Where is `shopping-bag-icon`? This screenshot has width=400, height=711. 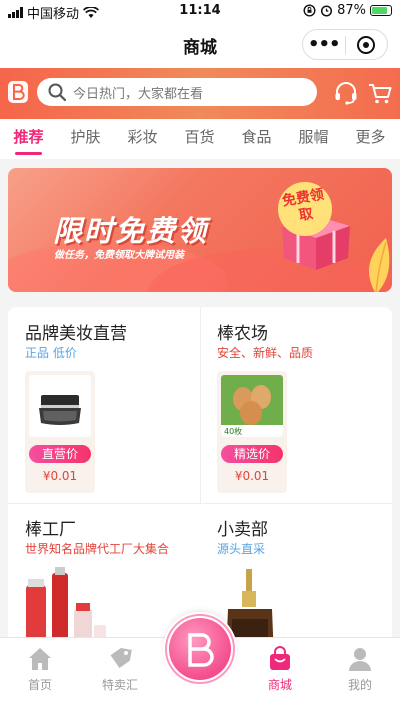 shopping-bag-icon is located at coordinates (280, 658).